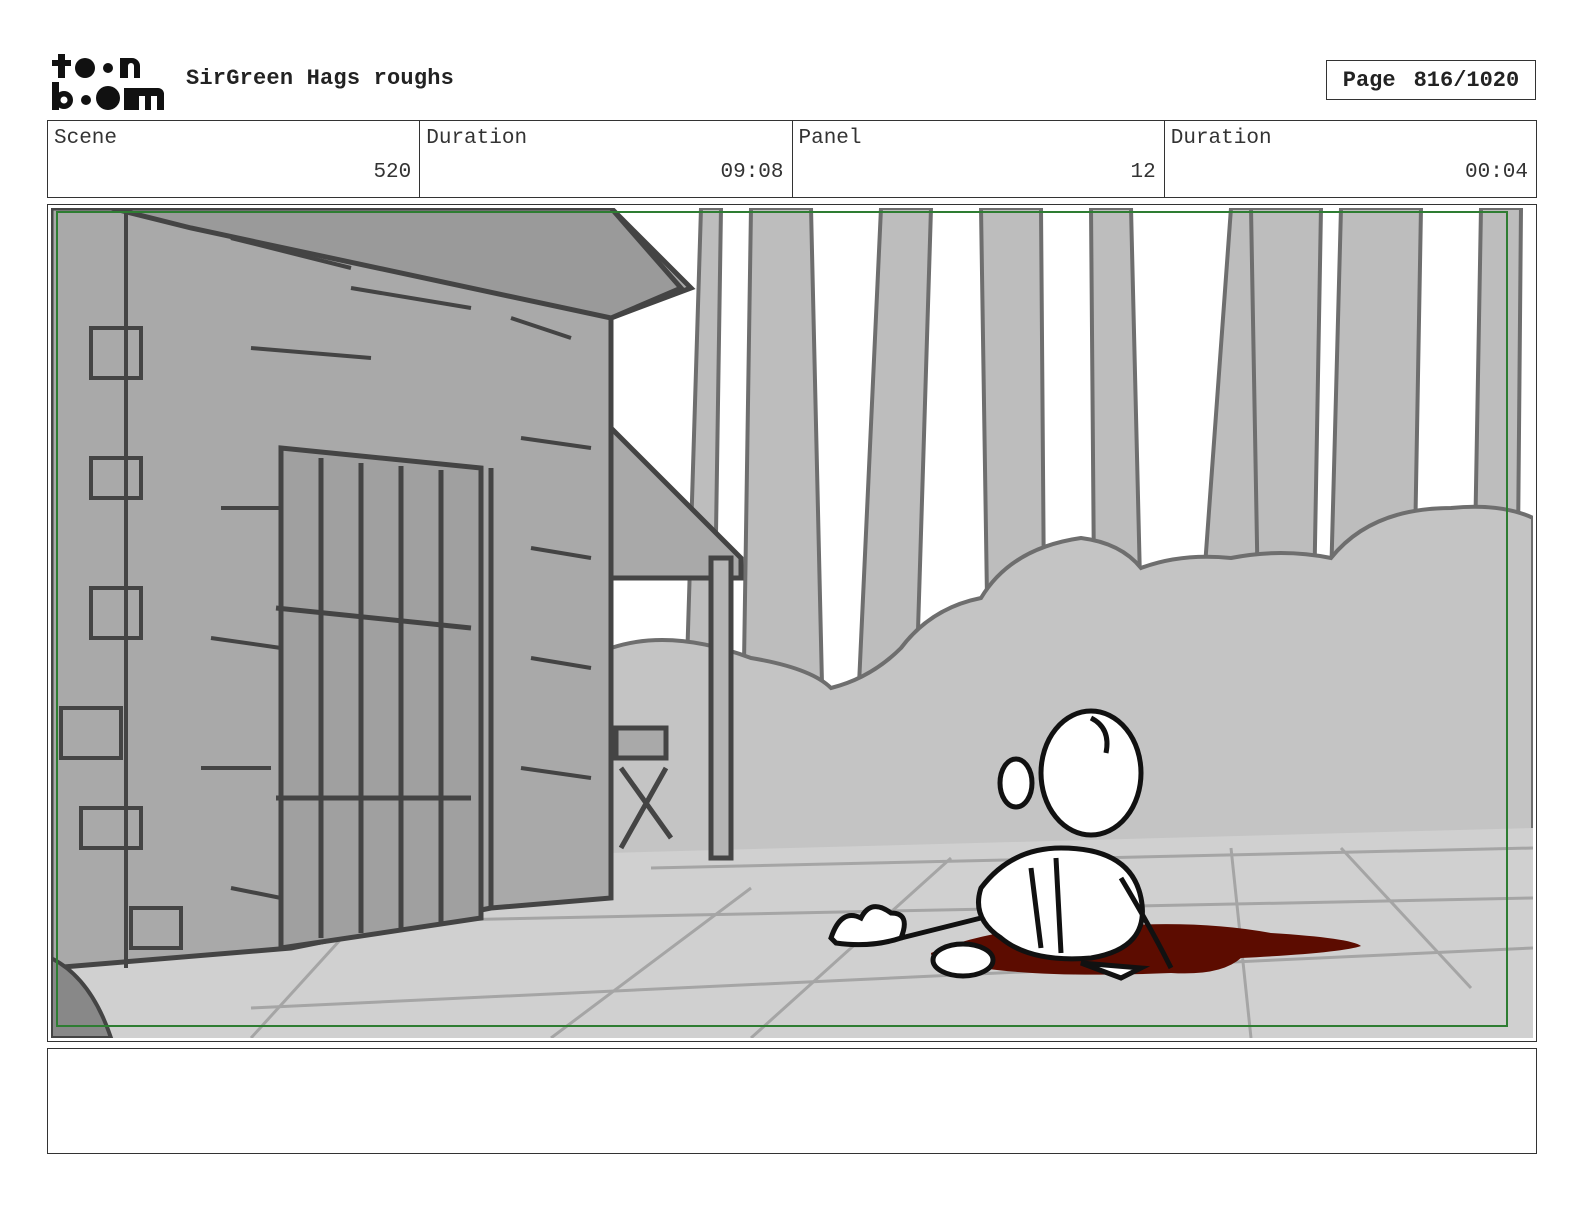 The width and height of the screenshot is (1584, 1224). Describe the element at coordinates (979, 159) in the screenshot. I see `panel-cell: Panel 12` at that location.